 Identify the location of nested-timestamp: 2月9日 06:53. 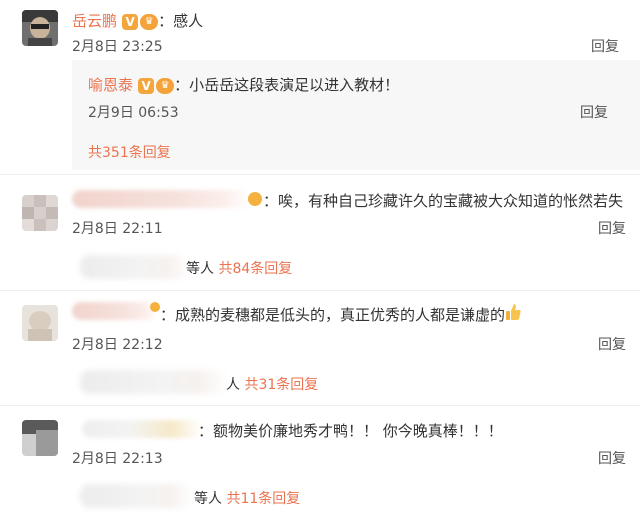
(133, 113).